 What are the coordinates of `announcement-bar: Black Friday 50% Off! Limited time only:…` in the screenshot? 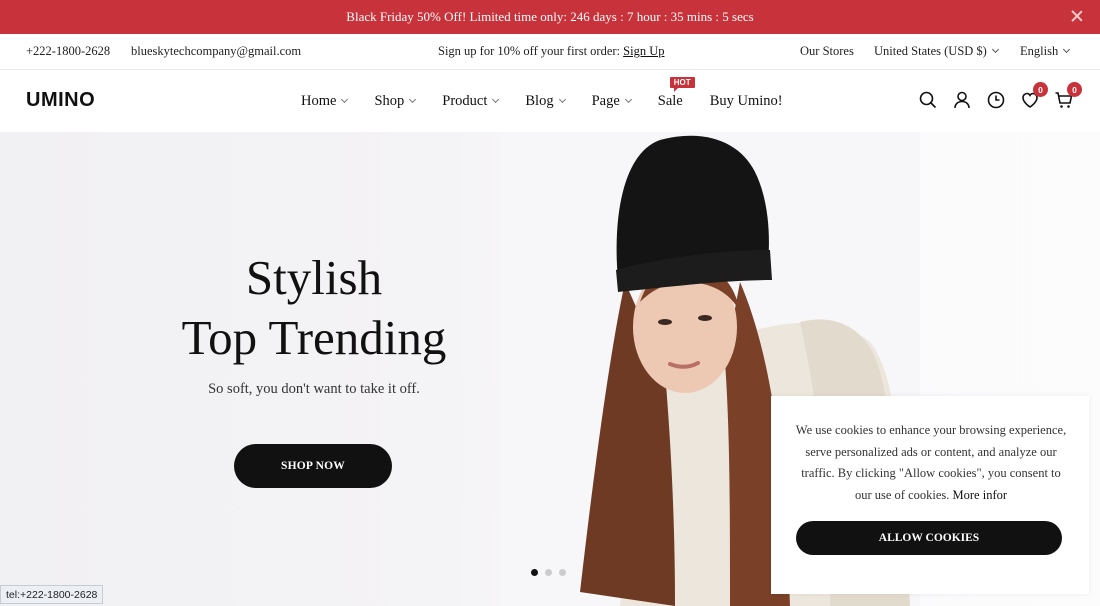 It's located at (550, 17).